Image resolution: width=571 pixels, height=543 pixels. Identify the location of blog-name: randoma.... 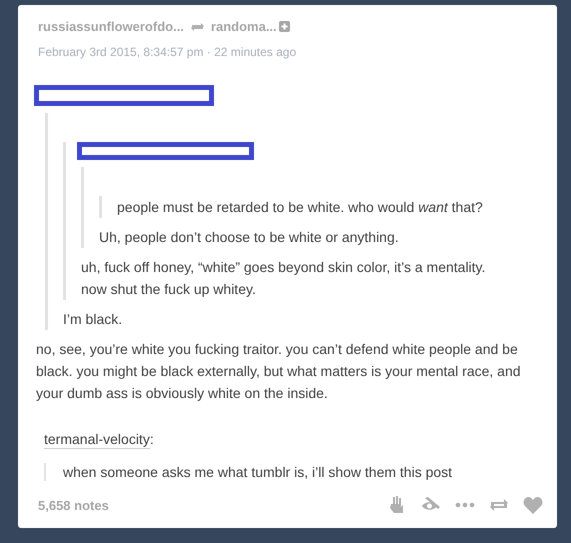
(243, 26).